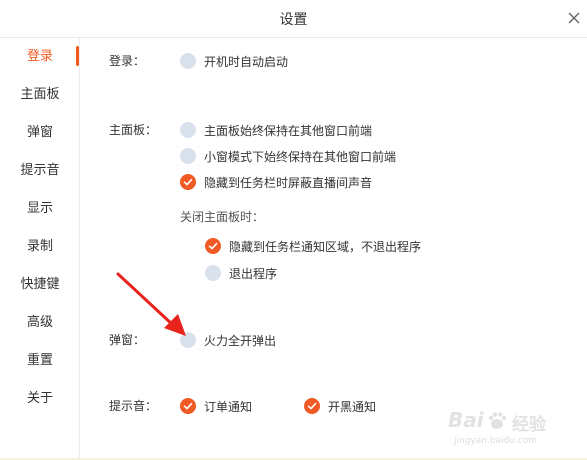 This screenshot has height=460, width=587. Describe the element at coordinates (466, 420) in the screenshot. I see `watermark-brand: Bai` at that location.